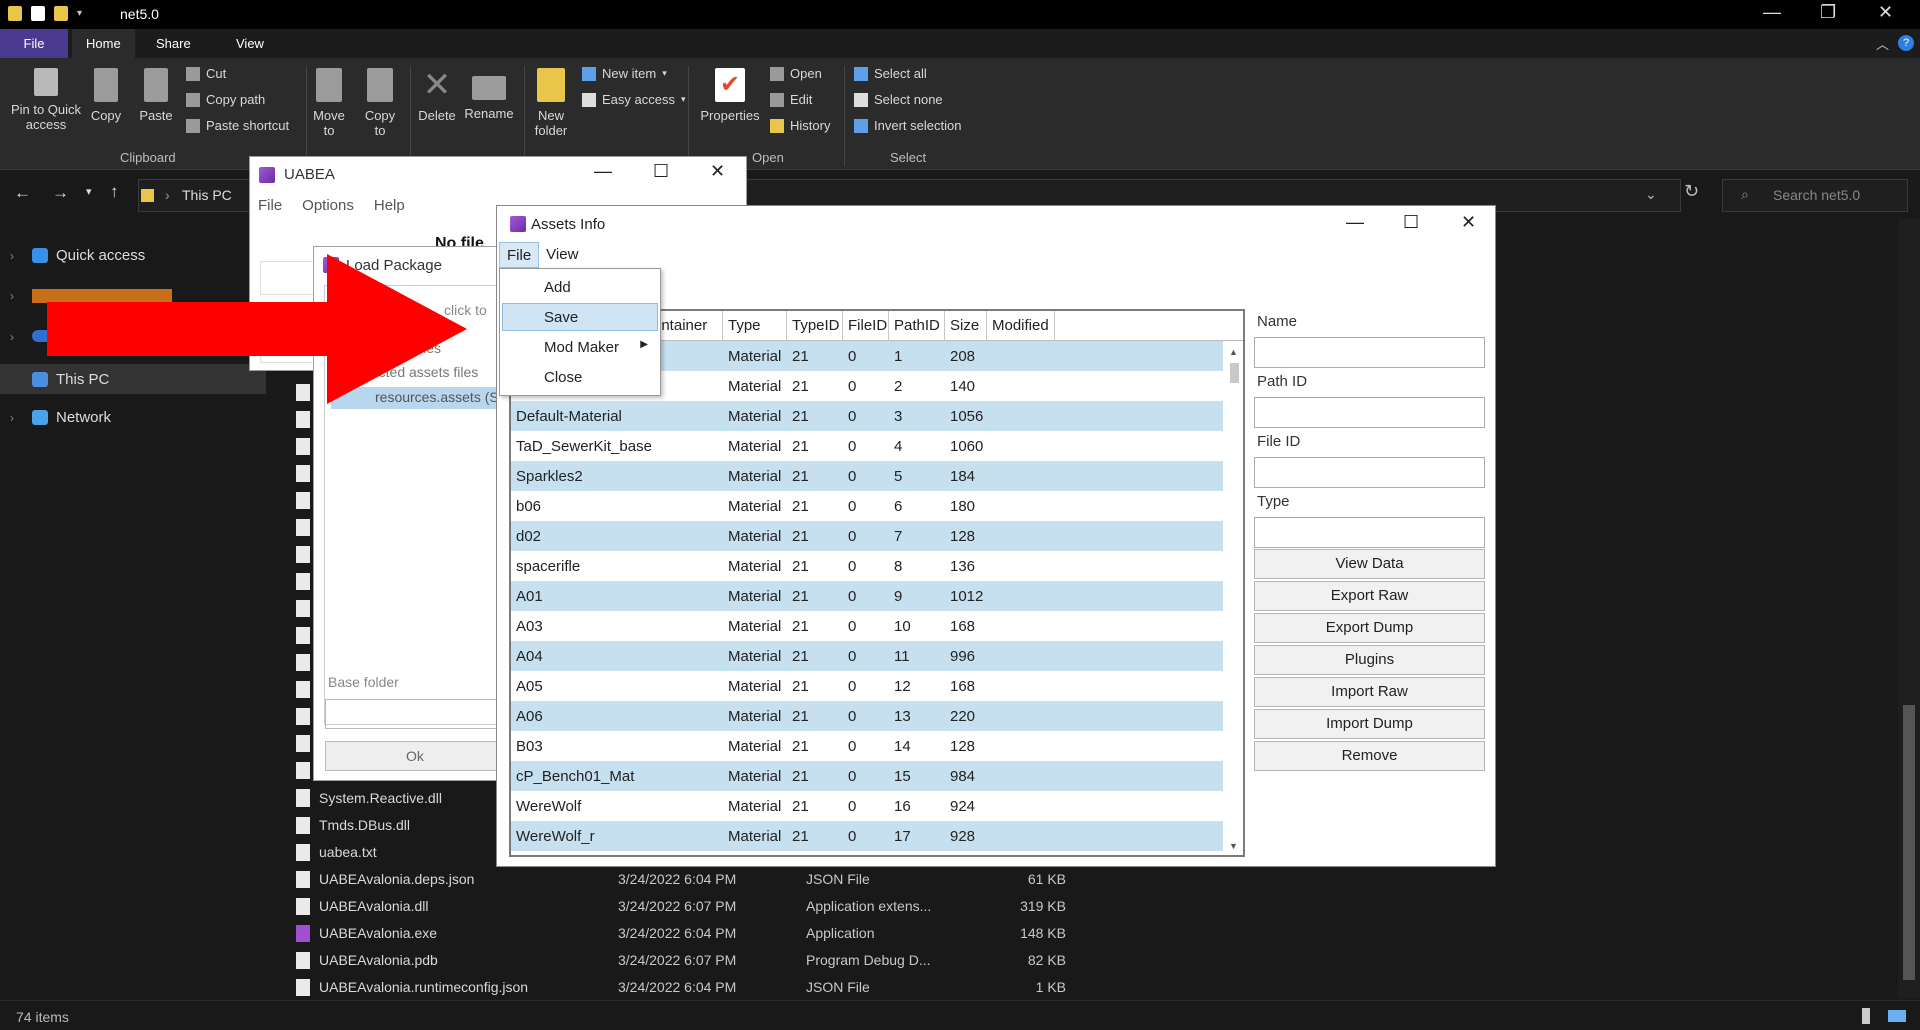 The width and height of the screenshot is (1920, 1030). Describe the element at coordinates (415, 714) in the screenshot. I see `base-folder-input` at that location.